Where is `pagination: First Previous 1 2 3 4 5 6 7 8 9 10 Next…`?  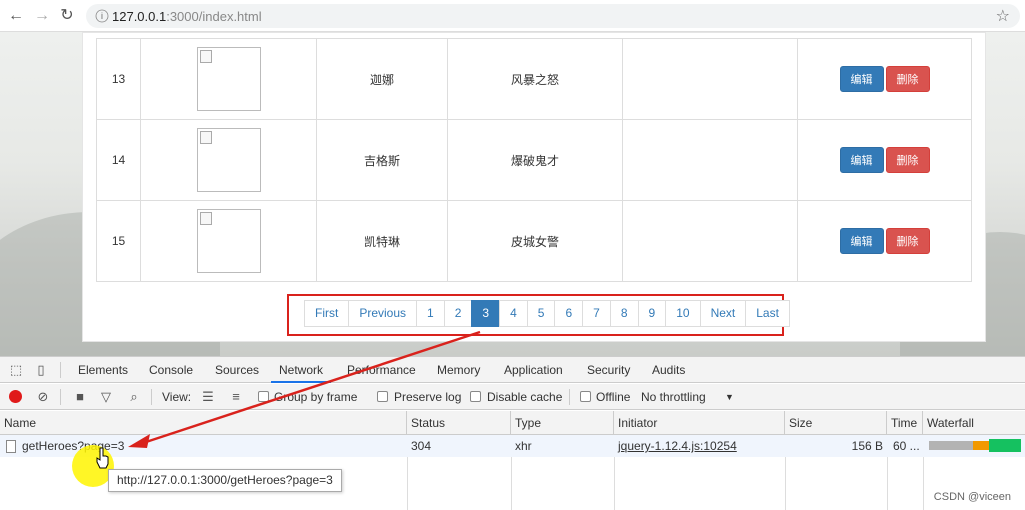 pagination: First Previous 1 2 3 4 5 6 7 8 9 10 Next… is located at coordinates (547, 313).